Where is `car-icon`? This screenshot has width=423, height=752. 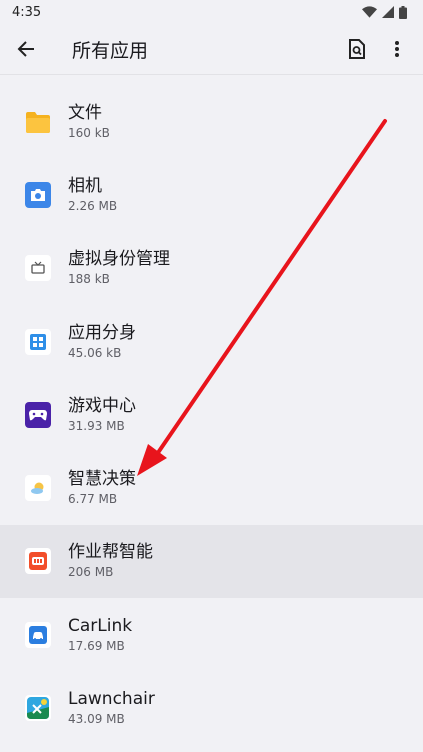
car-icon is located at coordinates (38, 634).